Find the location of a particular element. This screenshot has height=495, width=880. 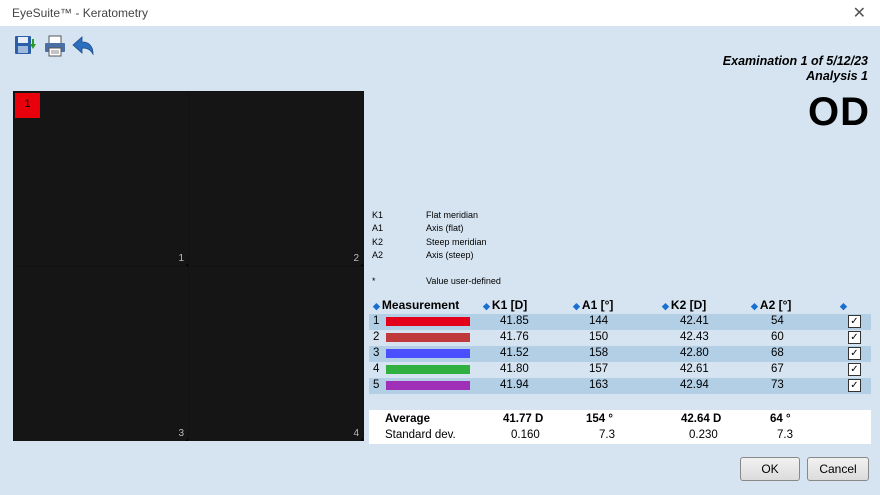

average-k1: 41.77 D is located at coordinates (523, 419).